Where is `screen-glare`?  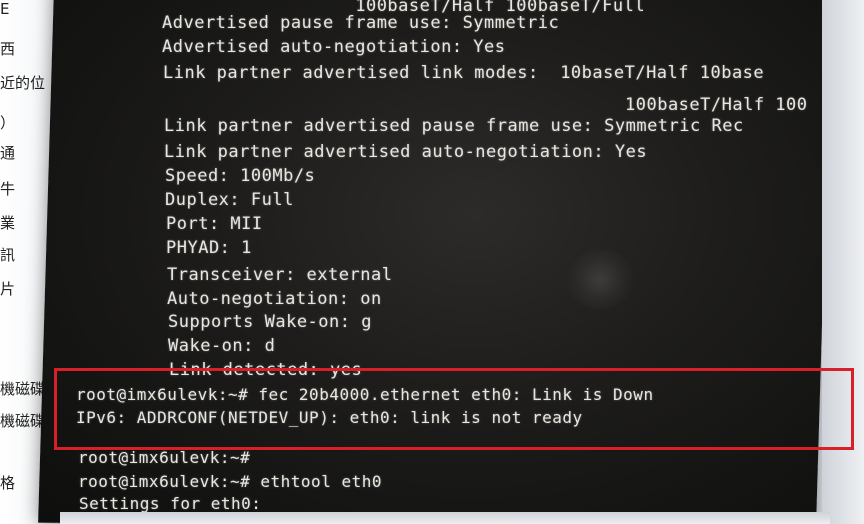 screen-glare is located at coordinates (600, 279).